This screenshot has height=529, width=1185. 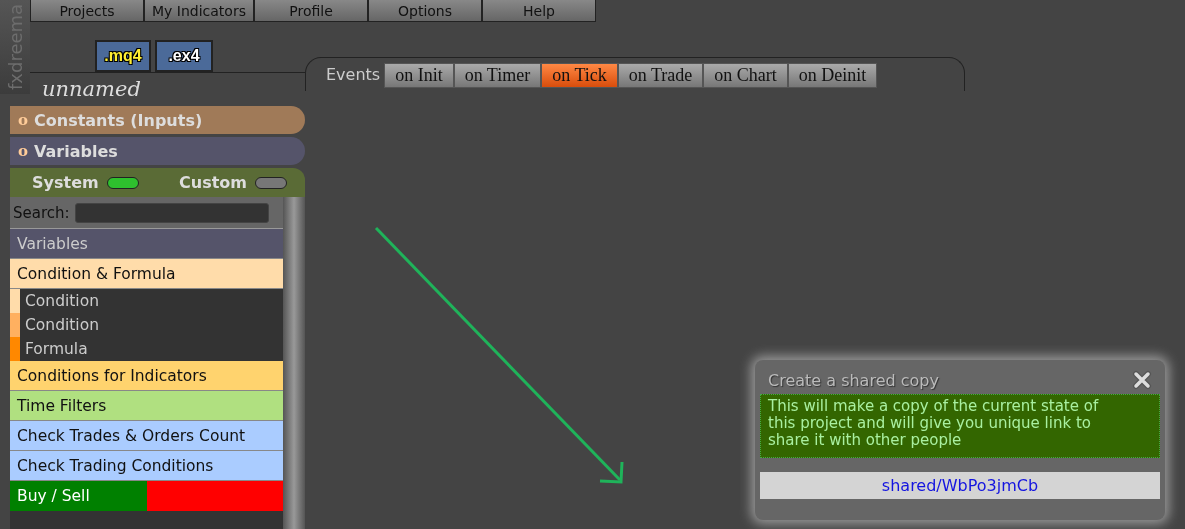 What do you see at coordinates (353, 74) in the screenshot?
I see `events-label: Events` at bounding box center [353, 74].